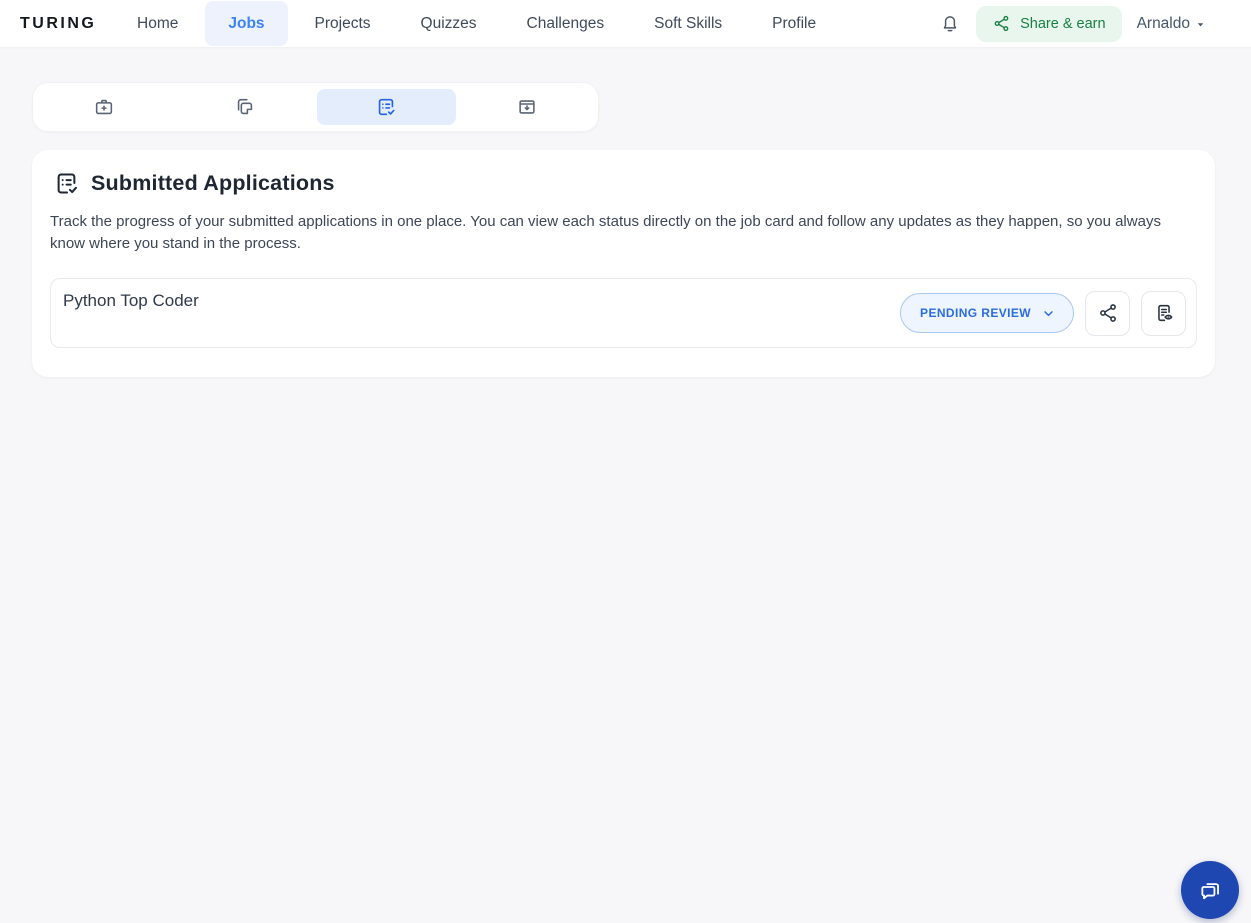  Describe the element at coordinates (566, 23) in the screenshot. I see `nav-item-challenges: Challenges` at that location.